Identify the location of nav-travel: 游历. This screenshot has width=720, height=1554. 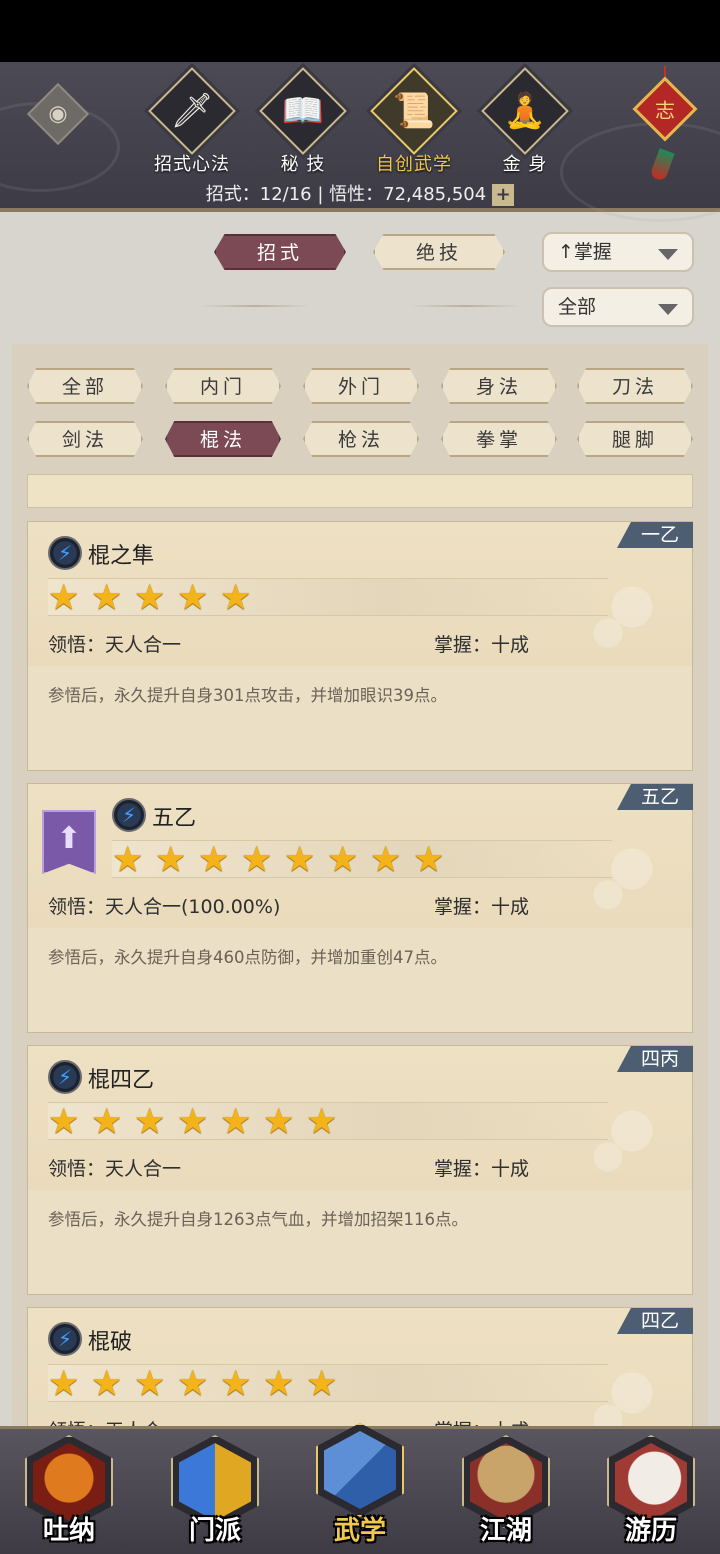
(651, 1488).